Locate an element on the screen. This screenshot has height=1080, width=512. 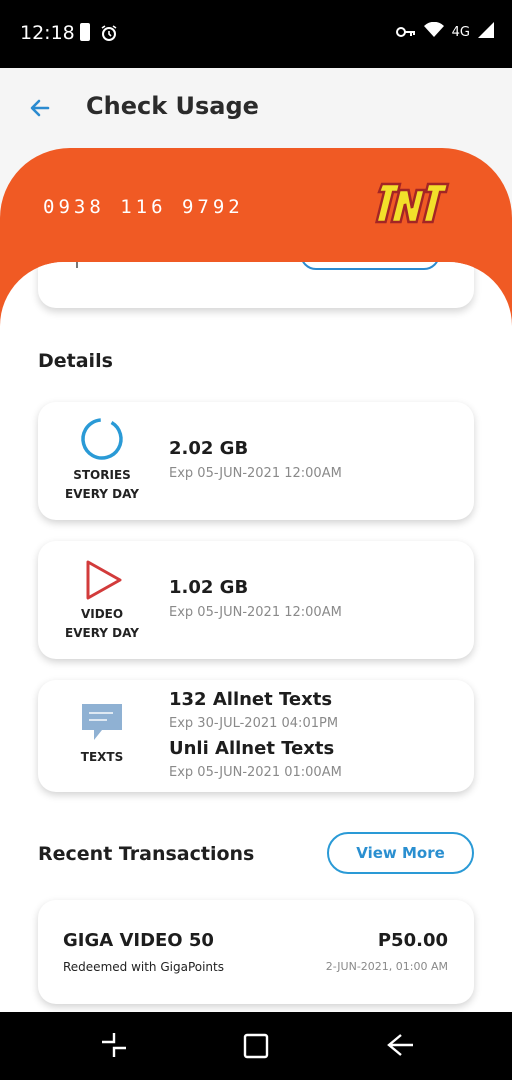
navigation-bar is located at coordinates (256, 1046).